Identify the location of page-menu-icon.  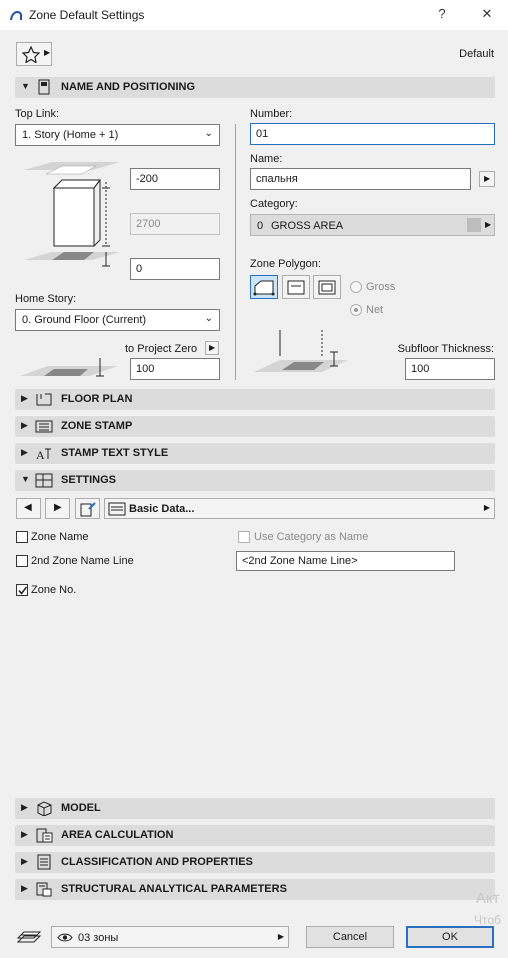
(88, 509).